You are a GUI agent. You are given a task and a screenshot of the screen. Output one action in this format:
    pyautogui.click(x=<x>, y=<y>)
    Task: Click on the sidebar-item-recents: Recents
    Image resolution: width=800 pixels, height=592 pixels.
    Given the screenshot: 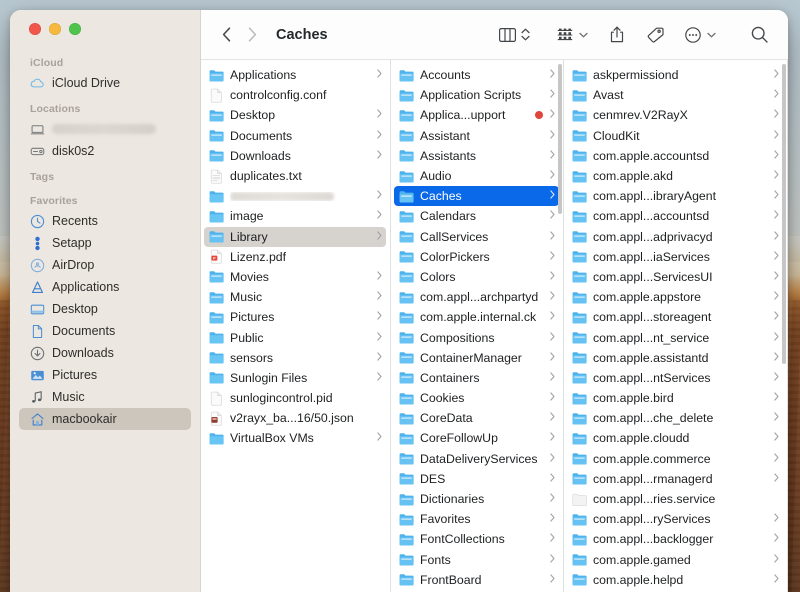 What is the action you would take?
    pyautogui.click(x=105, y=221)
    